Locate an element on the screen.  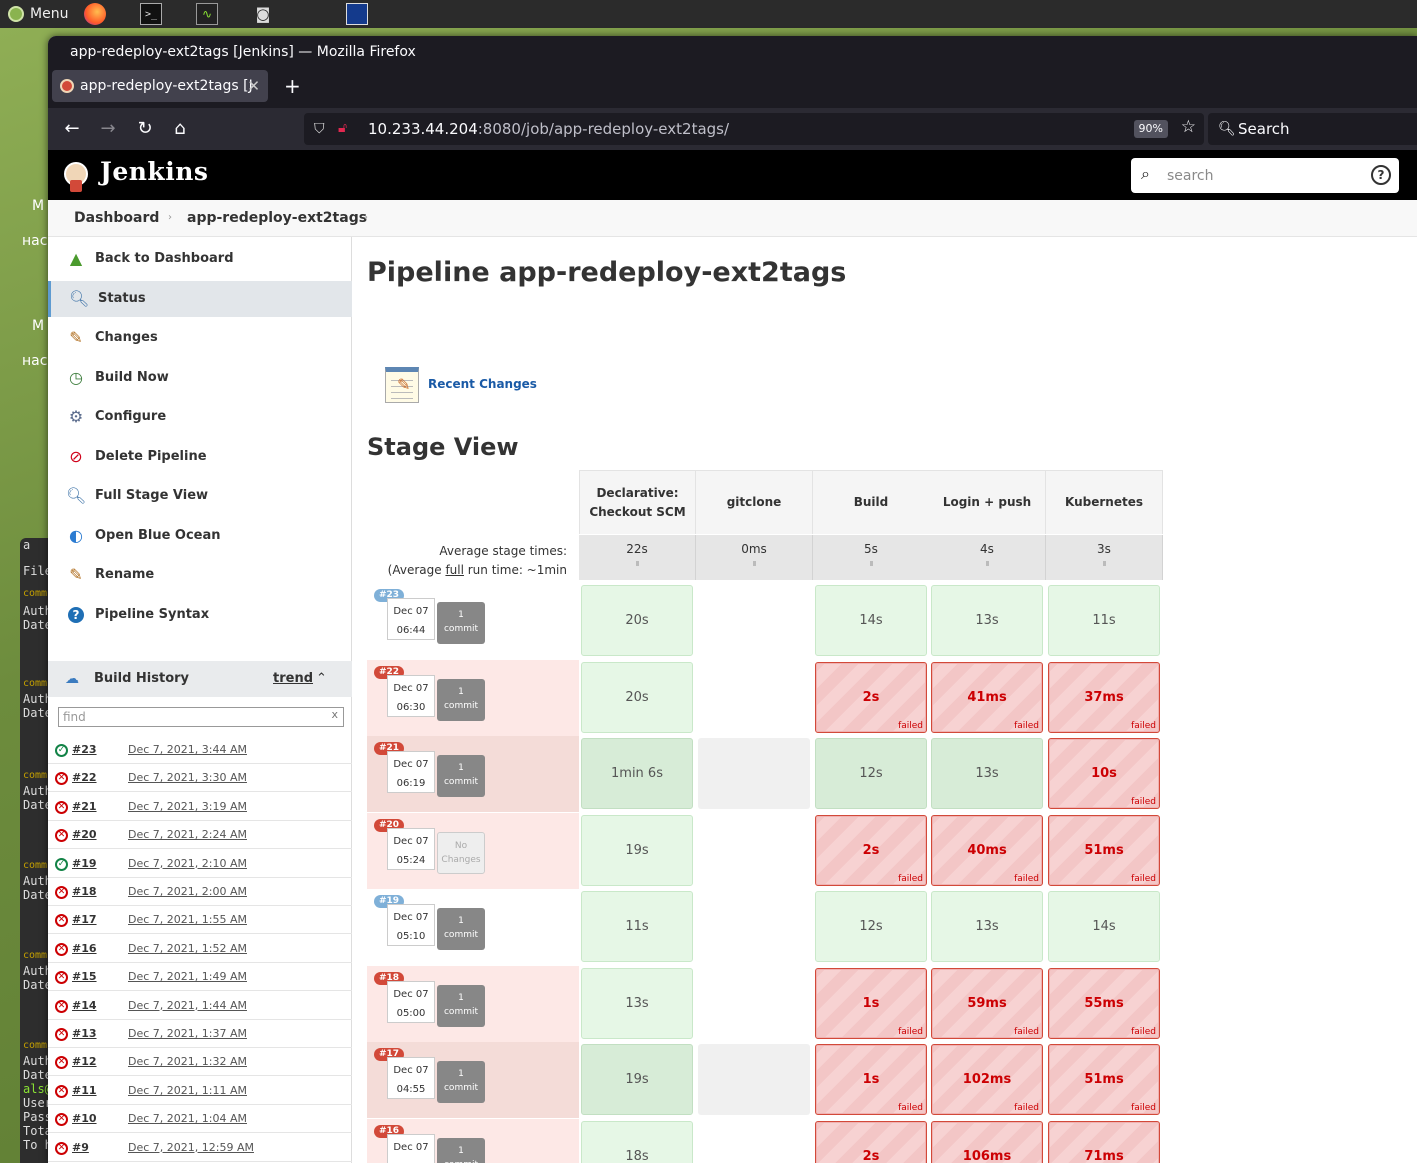
build-date-link: Dec 7, 2021, 3:30 AM is located at coordinates (187, 778).